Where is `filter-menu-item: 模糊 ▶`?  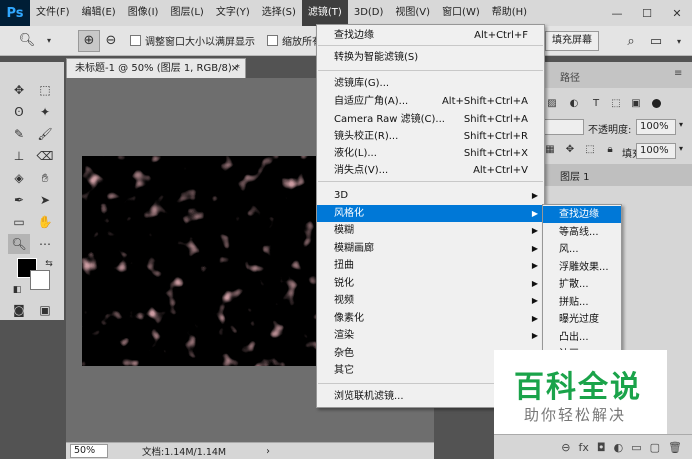
filter-menu-item: 模糊 ▶ is located at coordinates (430, 230).